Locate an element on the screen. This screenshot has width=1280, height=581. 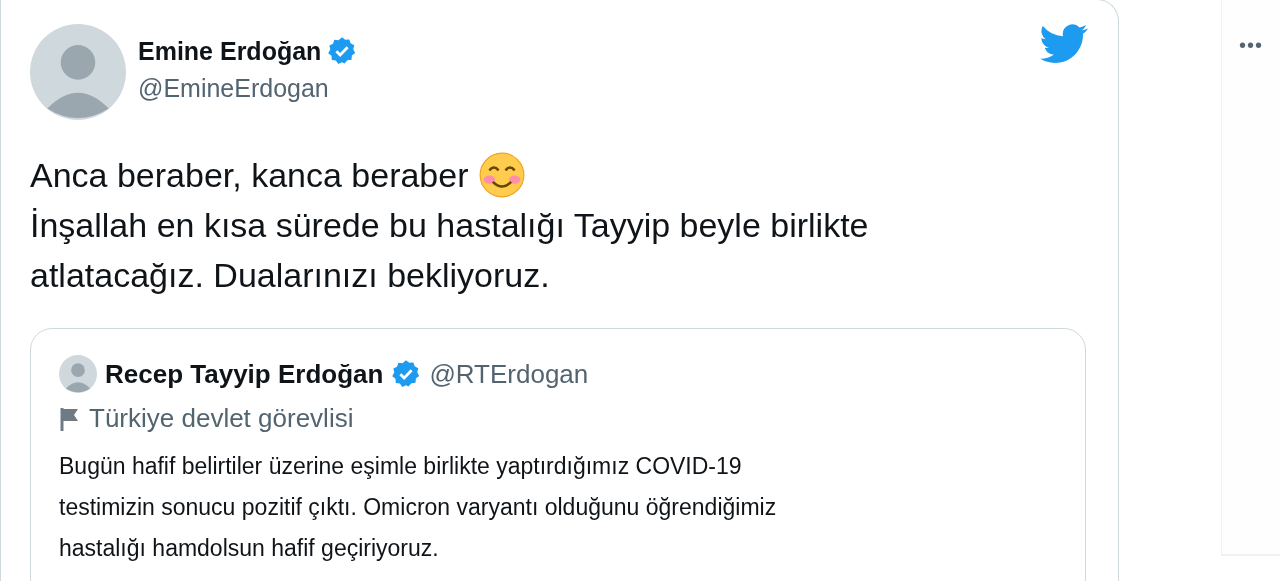
tweet-text: Anca beraber, kanca beraber is located at coordinates (249, 175).